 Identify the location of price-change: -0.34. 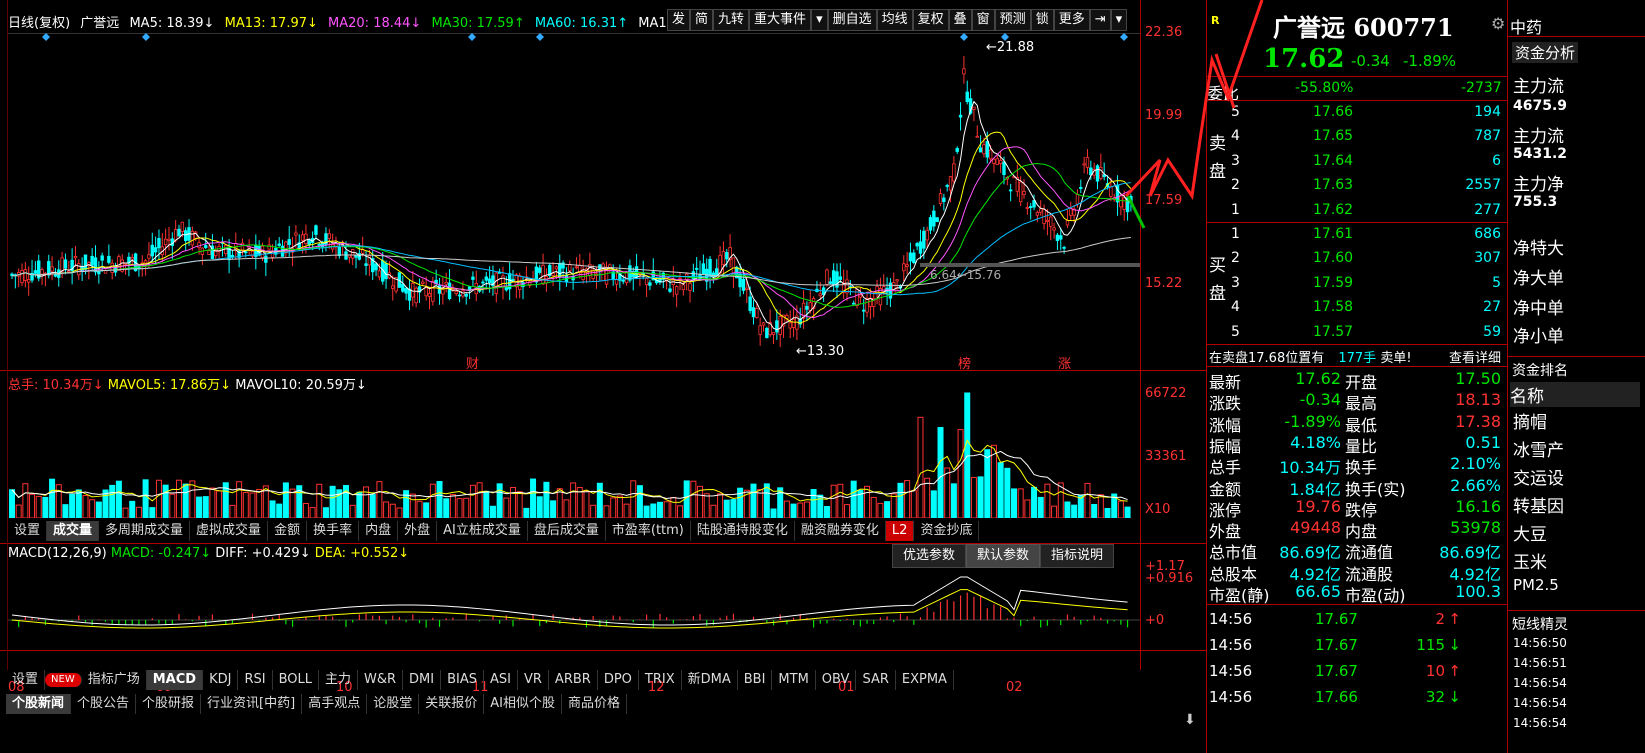
(1370, 61).